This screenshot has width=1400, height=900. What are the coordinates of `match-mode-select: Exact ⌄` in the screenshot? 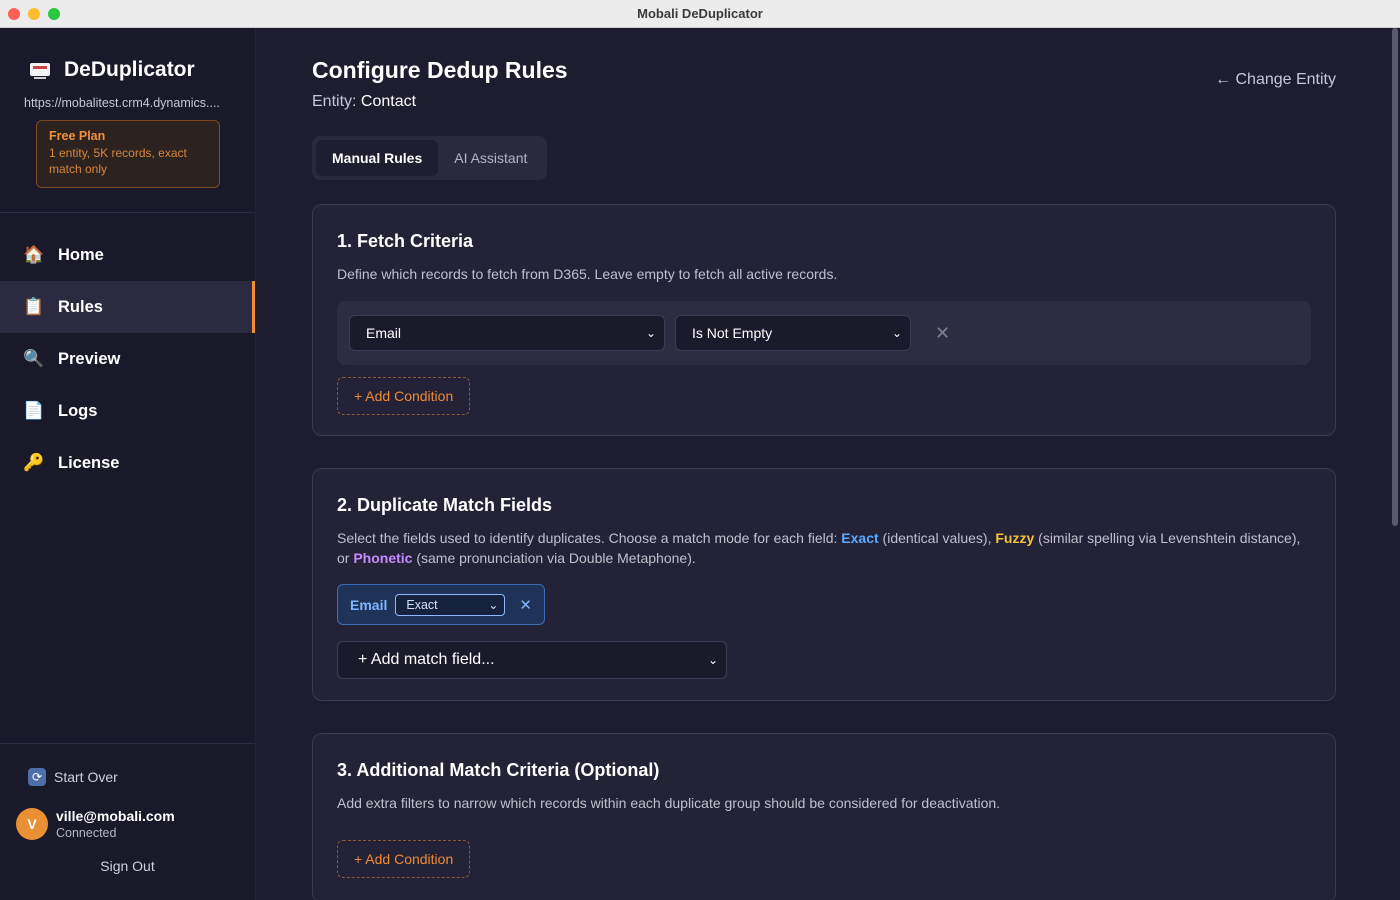 It's located at (450, 604).